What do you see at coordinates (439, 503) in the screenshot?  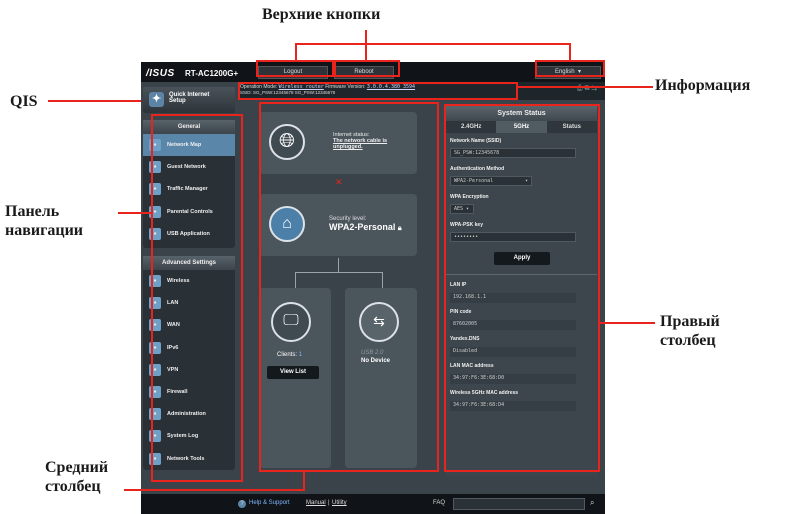 I see `faq-label: FAQ` at bounding box center [439, 503].